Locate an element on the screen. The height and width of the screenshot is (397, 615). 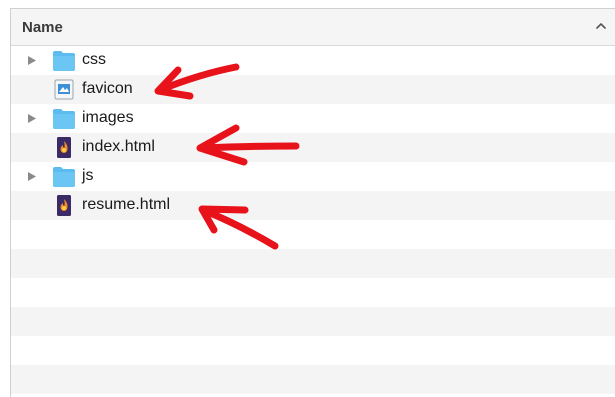
file-name: css is located at coordinates (94, 59).